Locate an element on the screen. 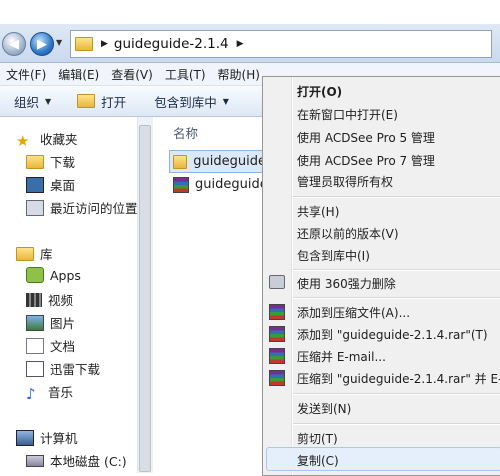  nav-favorites: ★ 收藏夹 is located at coordinates (47, 139).